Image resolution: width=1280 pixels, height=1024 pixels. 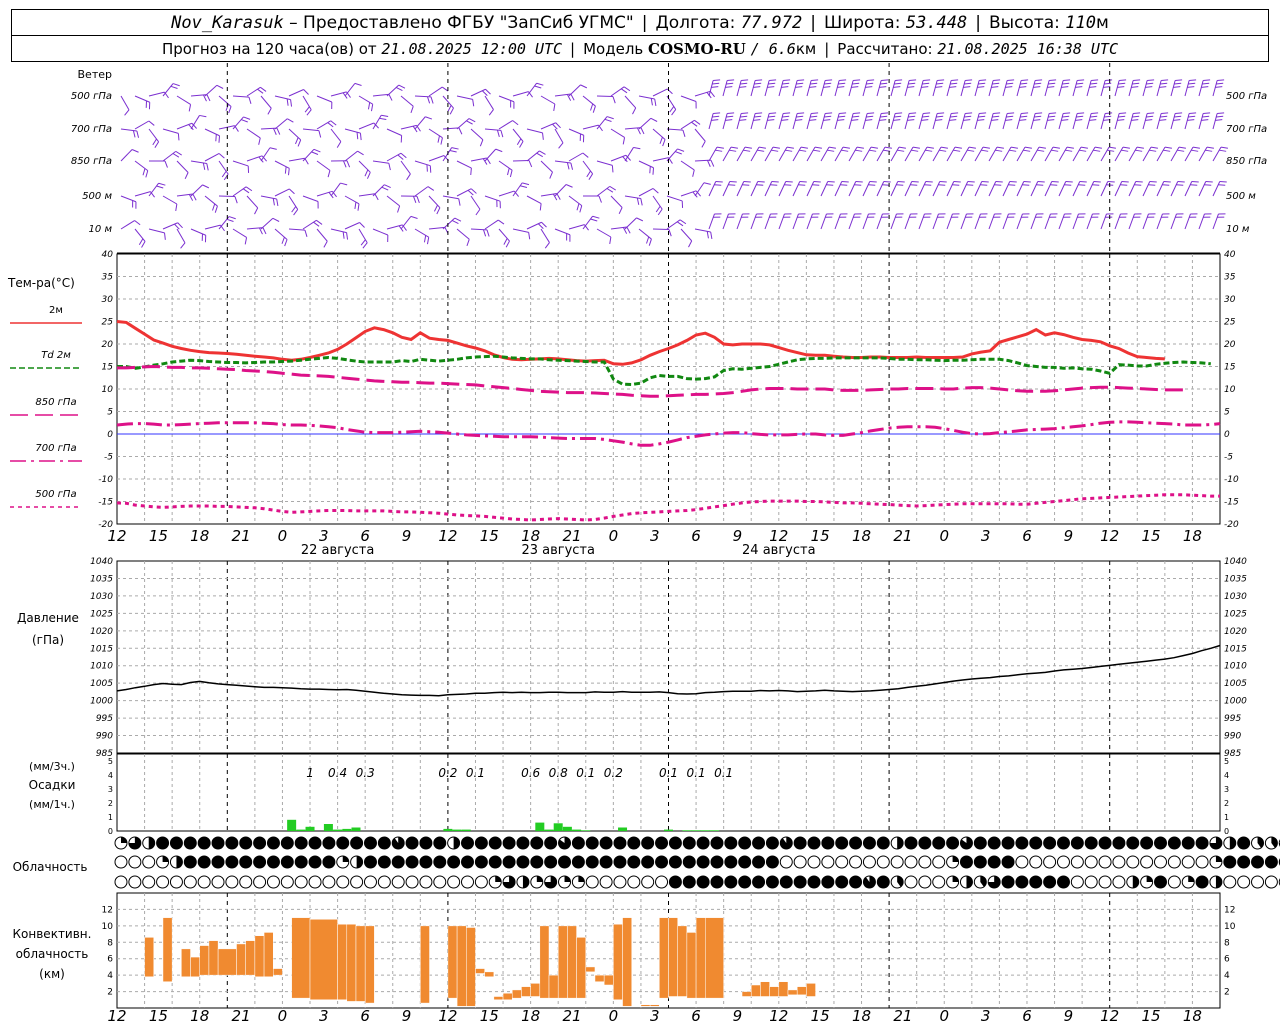 I want to click on y-tick-label-left: 10, so click(x=108, y=390).